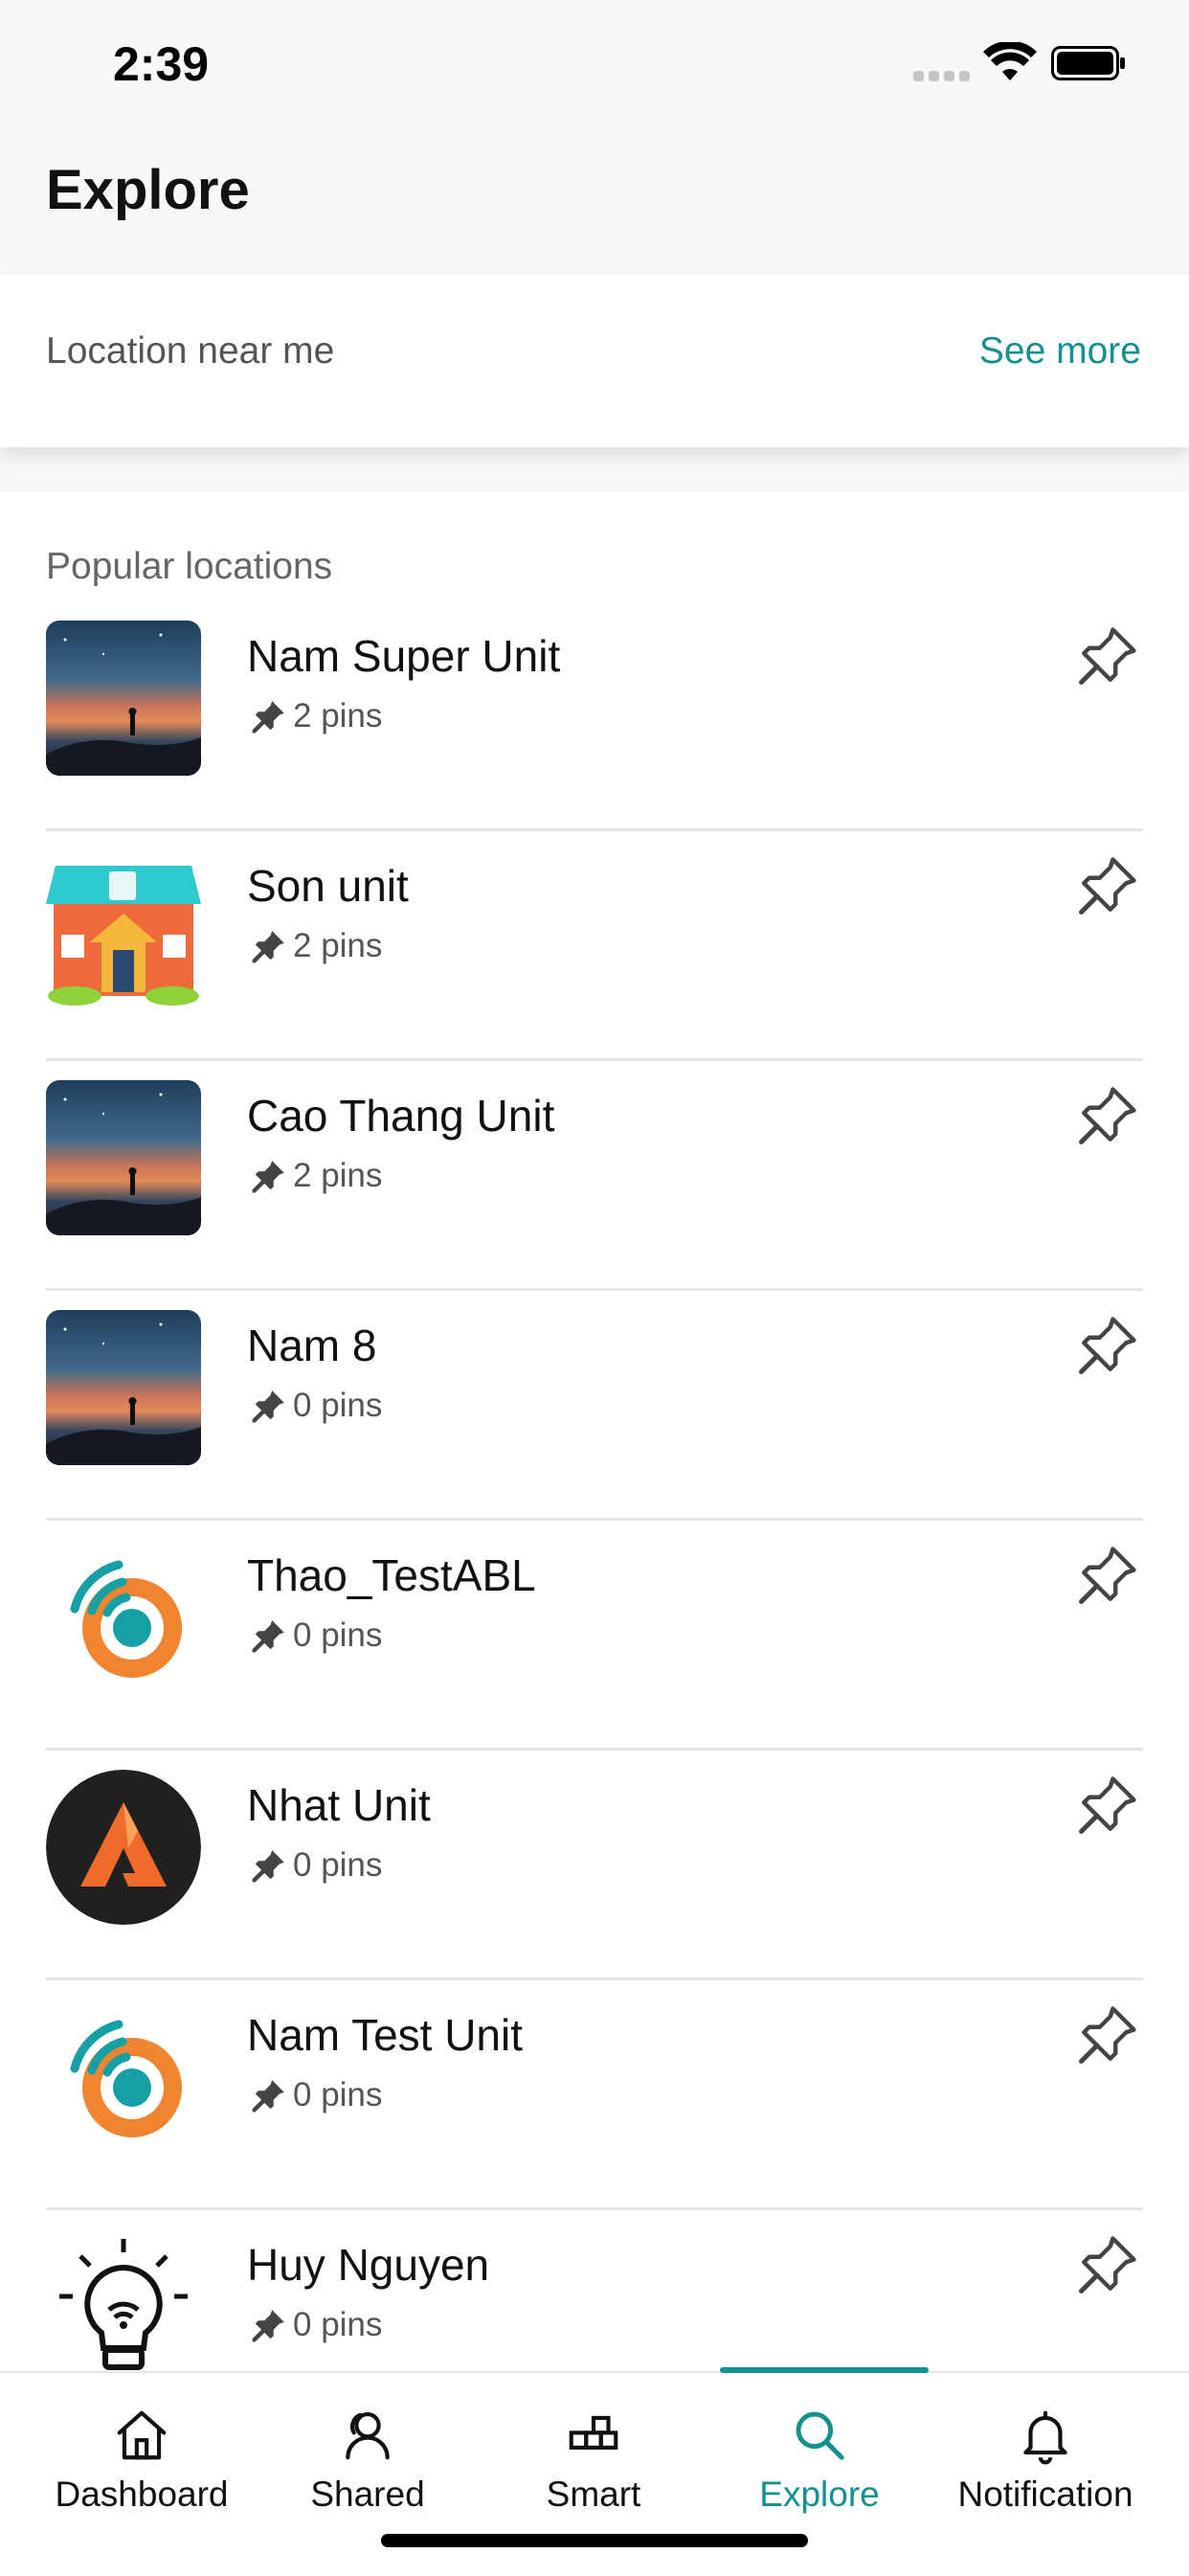  What do you see at coordinates (594, 361) in the screenshot?
I see `location-near-me-card: Location near me See more` at bounding box center [594, 361].